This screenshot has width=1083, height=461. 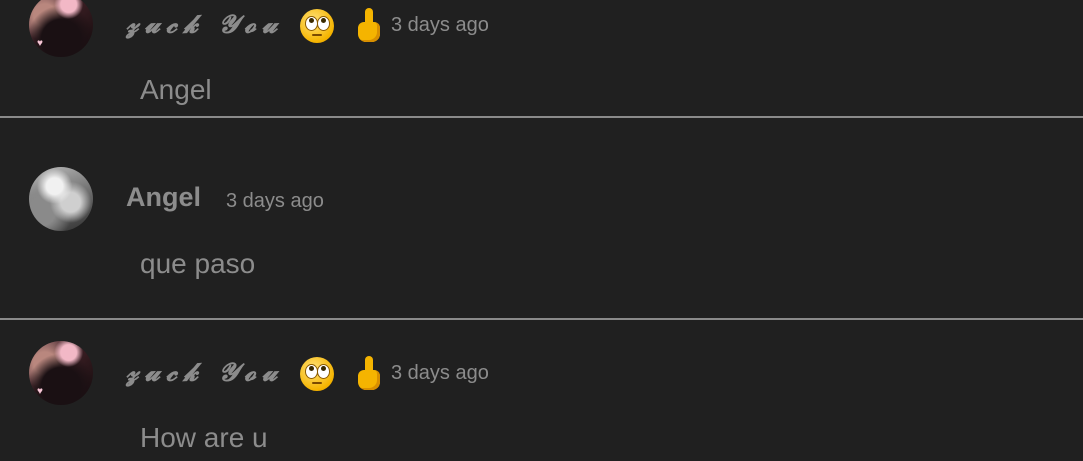 What do you see at coordinates (163, 197) in the screenshot?
I see `comment-username: Angel` at bounding box center [163, 197].